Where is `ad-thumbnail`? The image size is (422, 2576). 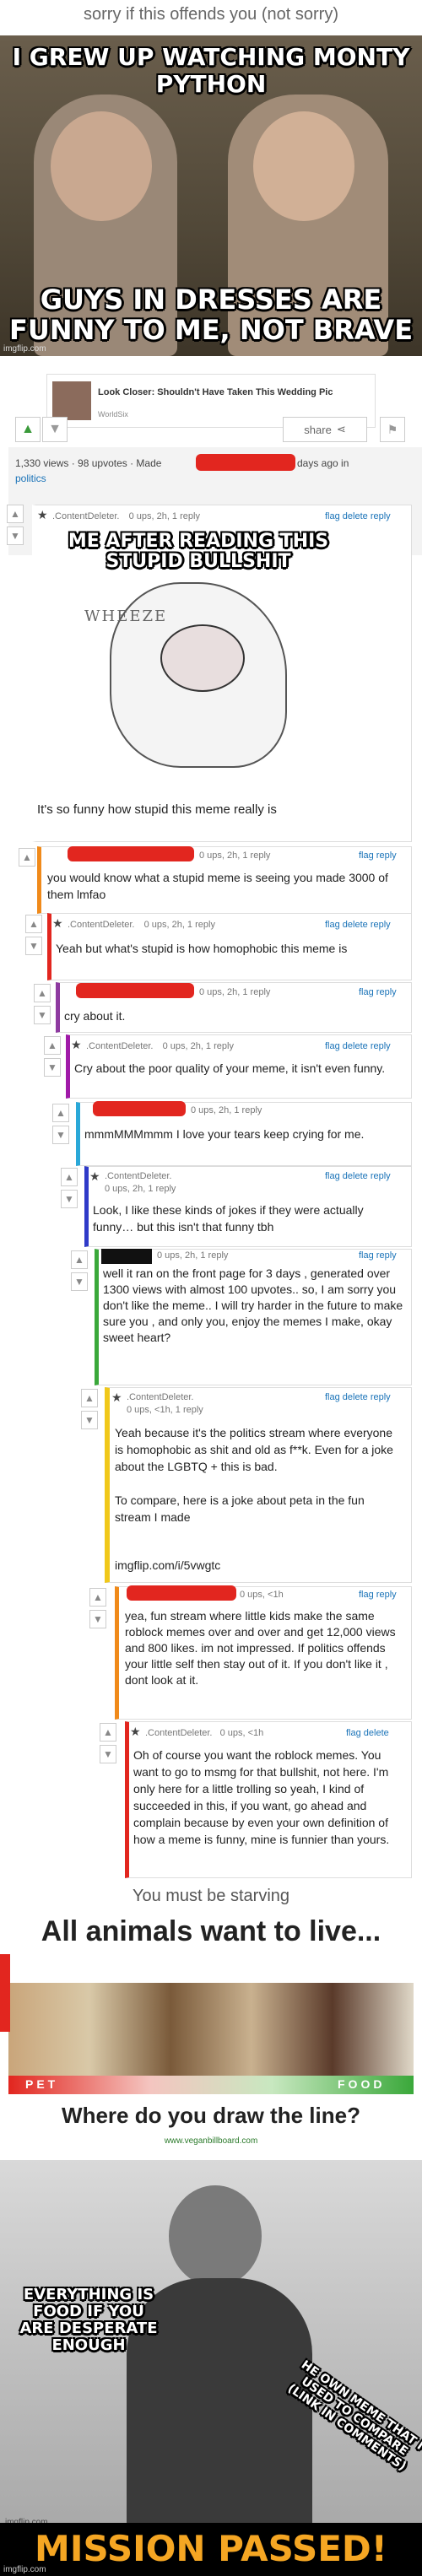 ad-thumbnail is located at coordinates (71, 400).